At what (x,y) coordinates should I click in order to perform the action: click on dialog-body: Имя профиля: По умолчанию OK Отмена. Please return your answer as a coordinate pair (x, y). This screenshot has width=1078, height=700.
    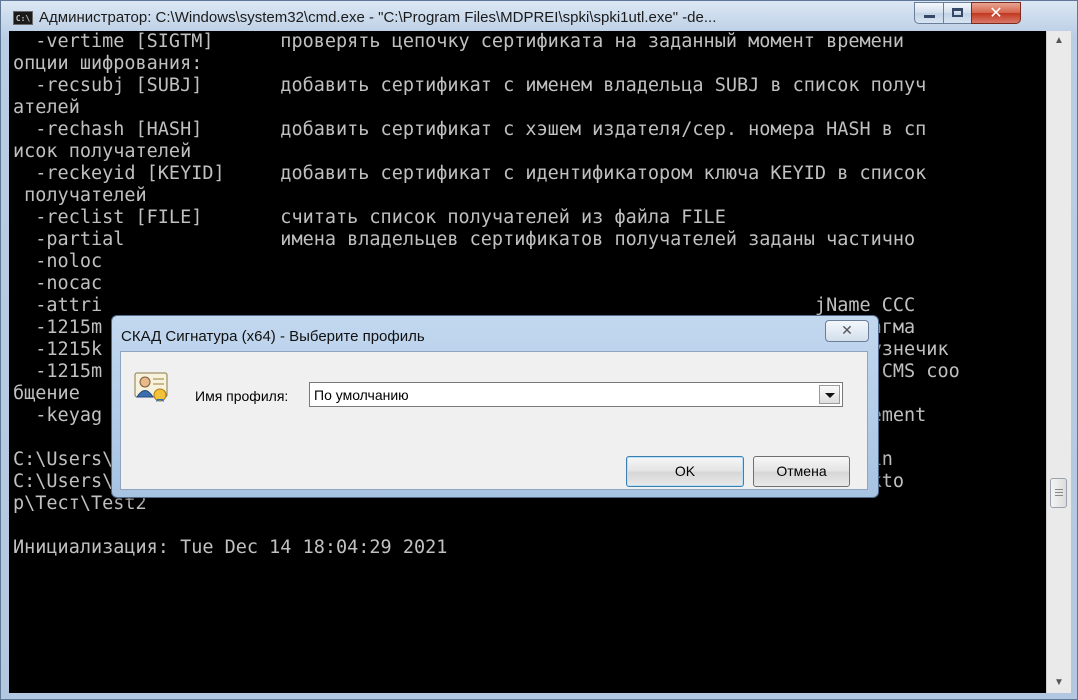
    Looking at the image, I should click on (494, 420).